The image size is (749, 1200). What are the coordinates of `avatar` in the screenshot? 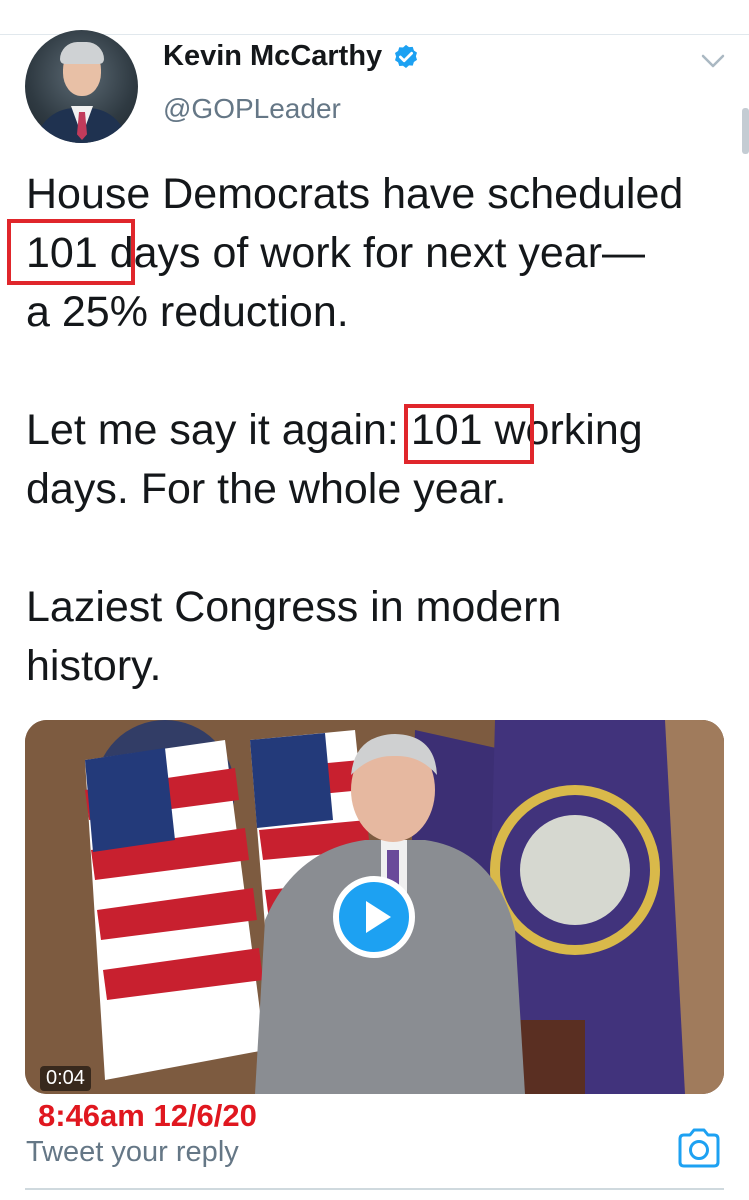 It's located at (81, 86).